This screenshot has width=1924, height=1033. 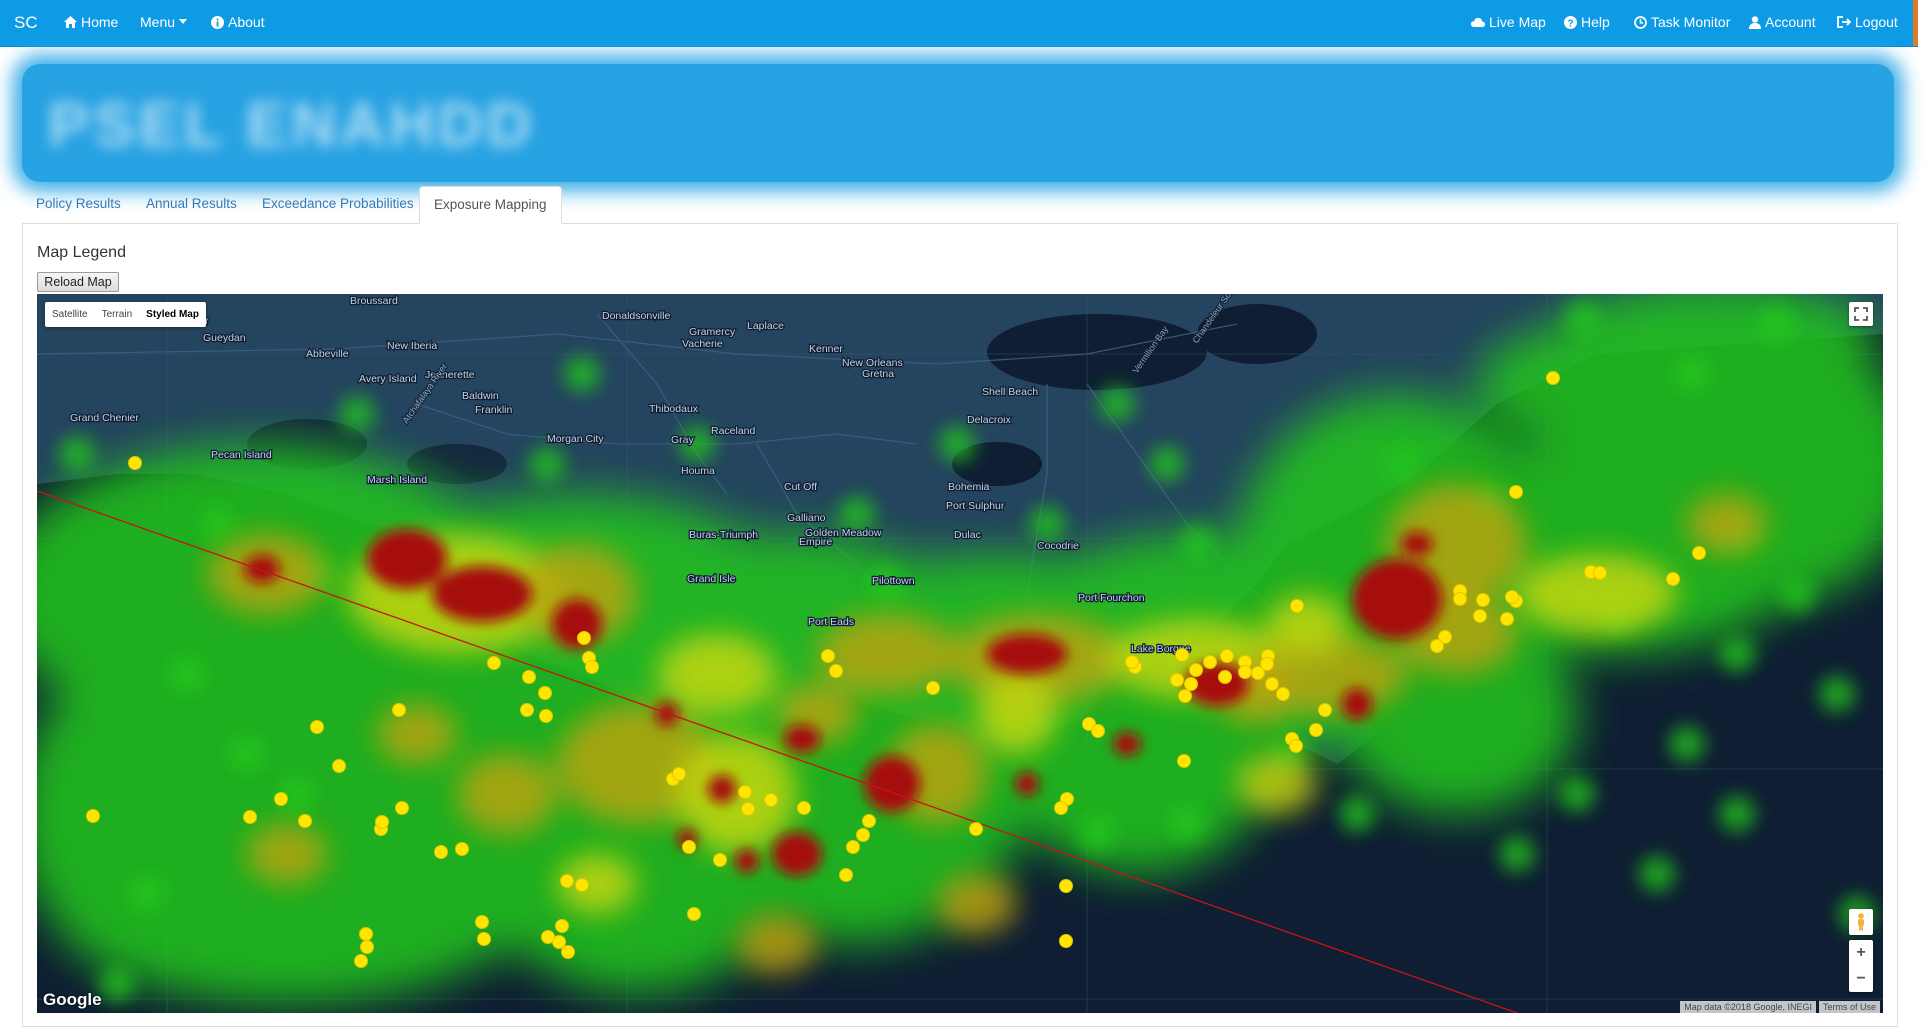 What do you see at coordinates (878, 374) in the screenshot?
I see `place-label: Gretna` at bounding box center [878, 374].